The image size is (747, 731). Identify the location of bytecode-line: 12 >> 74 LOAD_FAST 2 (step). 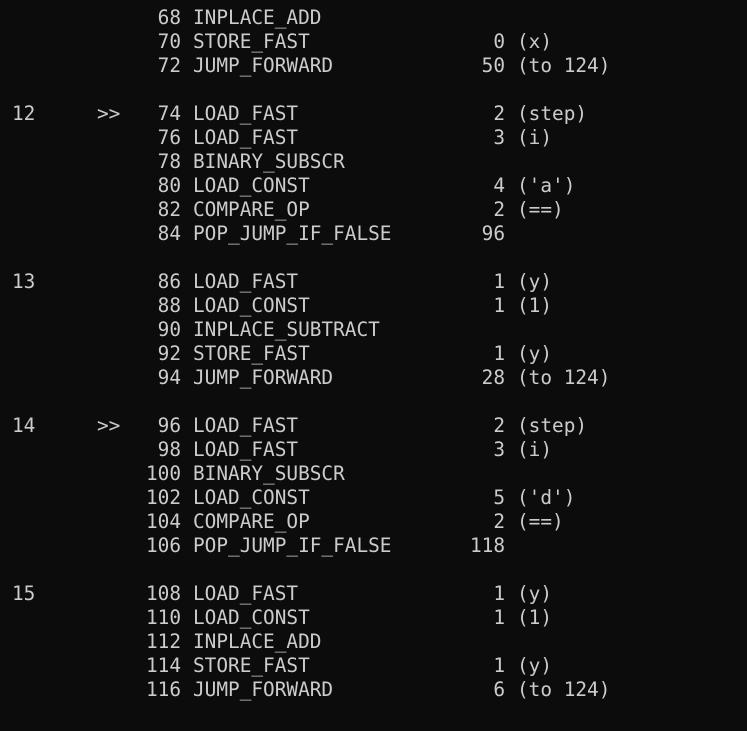
(373, 114).